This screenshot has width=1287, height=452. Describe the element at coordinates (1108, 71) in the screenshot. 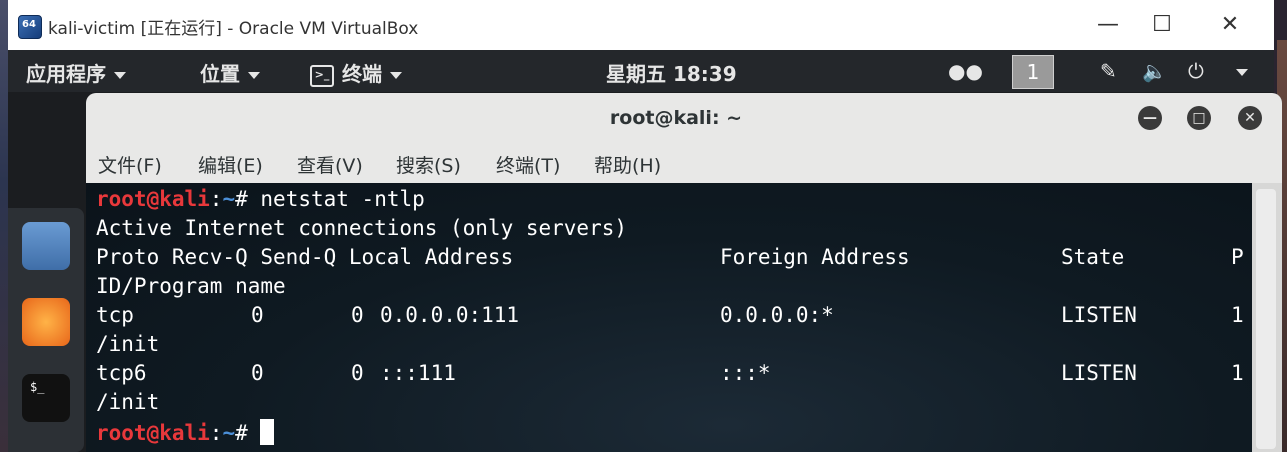

I see `pen-icon: ✎` at that location.